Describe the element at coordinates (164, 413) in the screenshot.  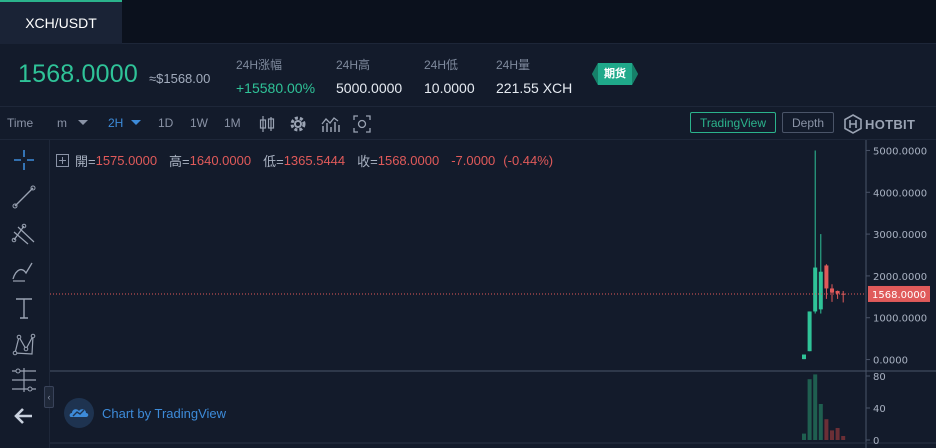
I see `watermark-text: Chart by TradingView` at that location.